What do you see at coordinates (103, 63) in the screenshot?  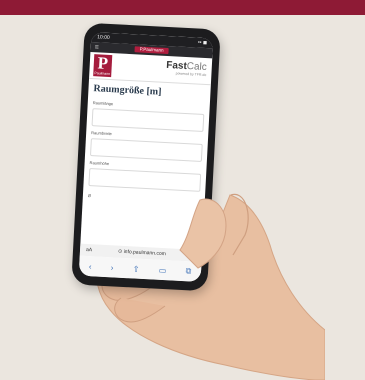 I see `logo-letter: P` at bounding box center [103, 63].